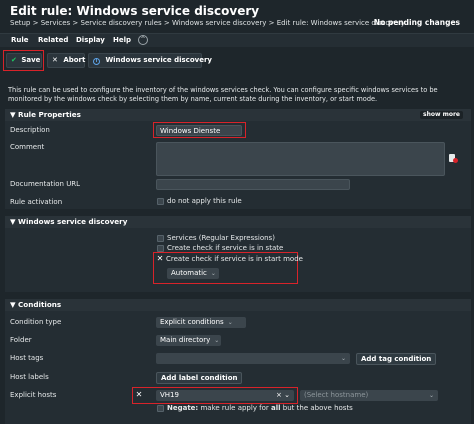 The height and width of the screenshot is (424, 474). Describe the element at coordinates (122, 40) in the screenshot. I see `menu-help: Help` at that location.